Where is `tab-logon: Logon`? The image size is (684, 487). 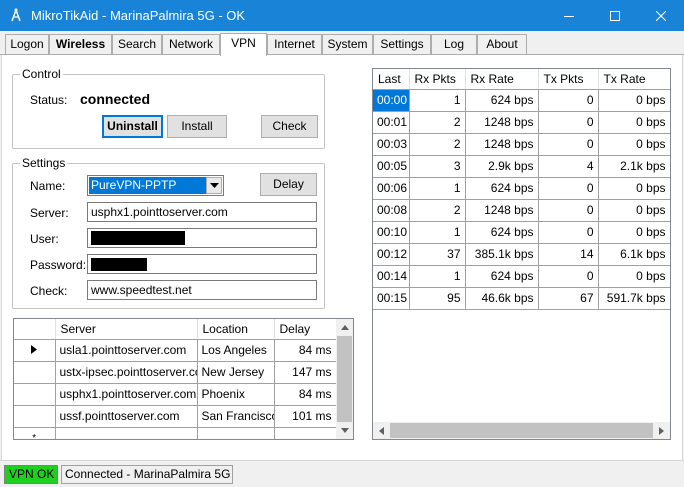 tab-logon: Logon is located at coordinates (27, 44).